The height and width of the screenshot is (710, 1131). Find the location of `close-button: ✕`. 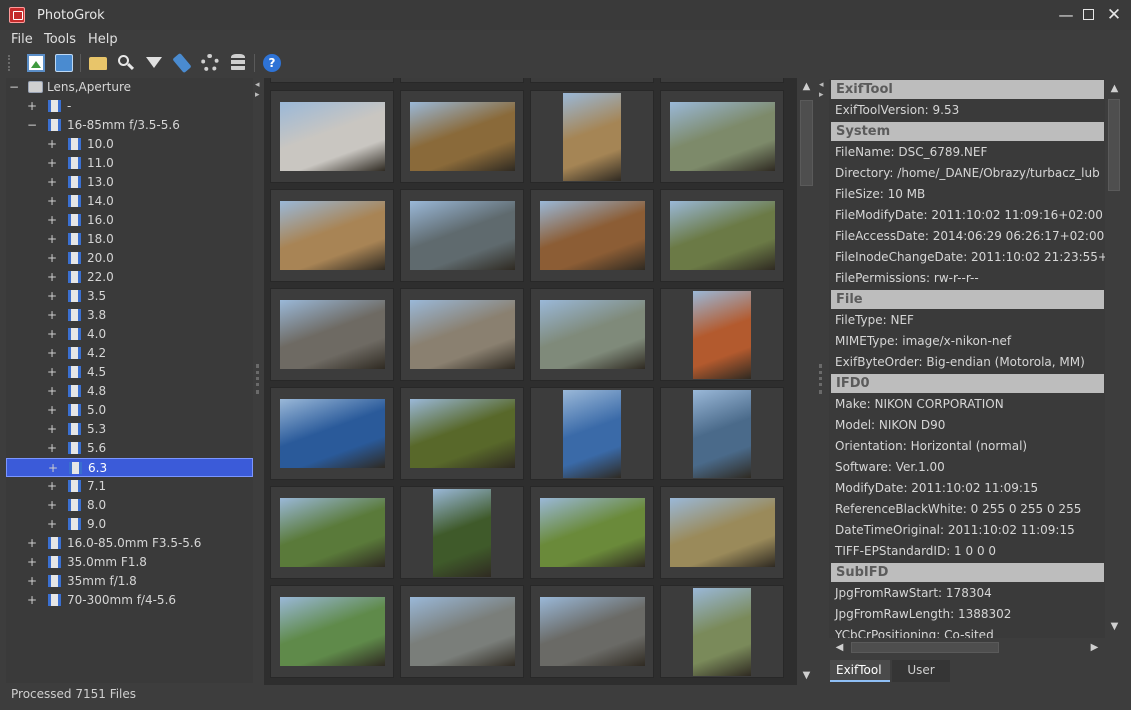

close-button: ✕ is located at coordinates (1114, 15).